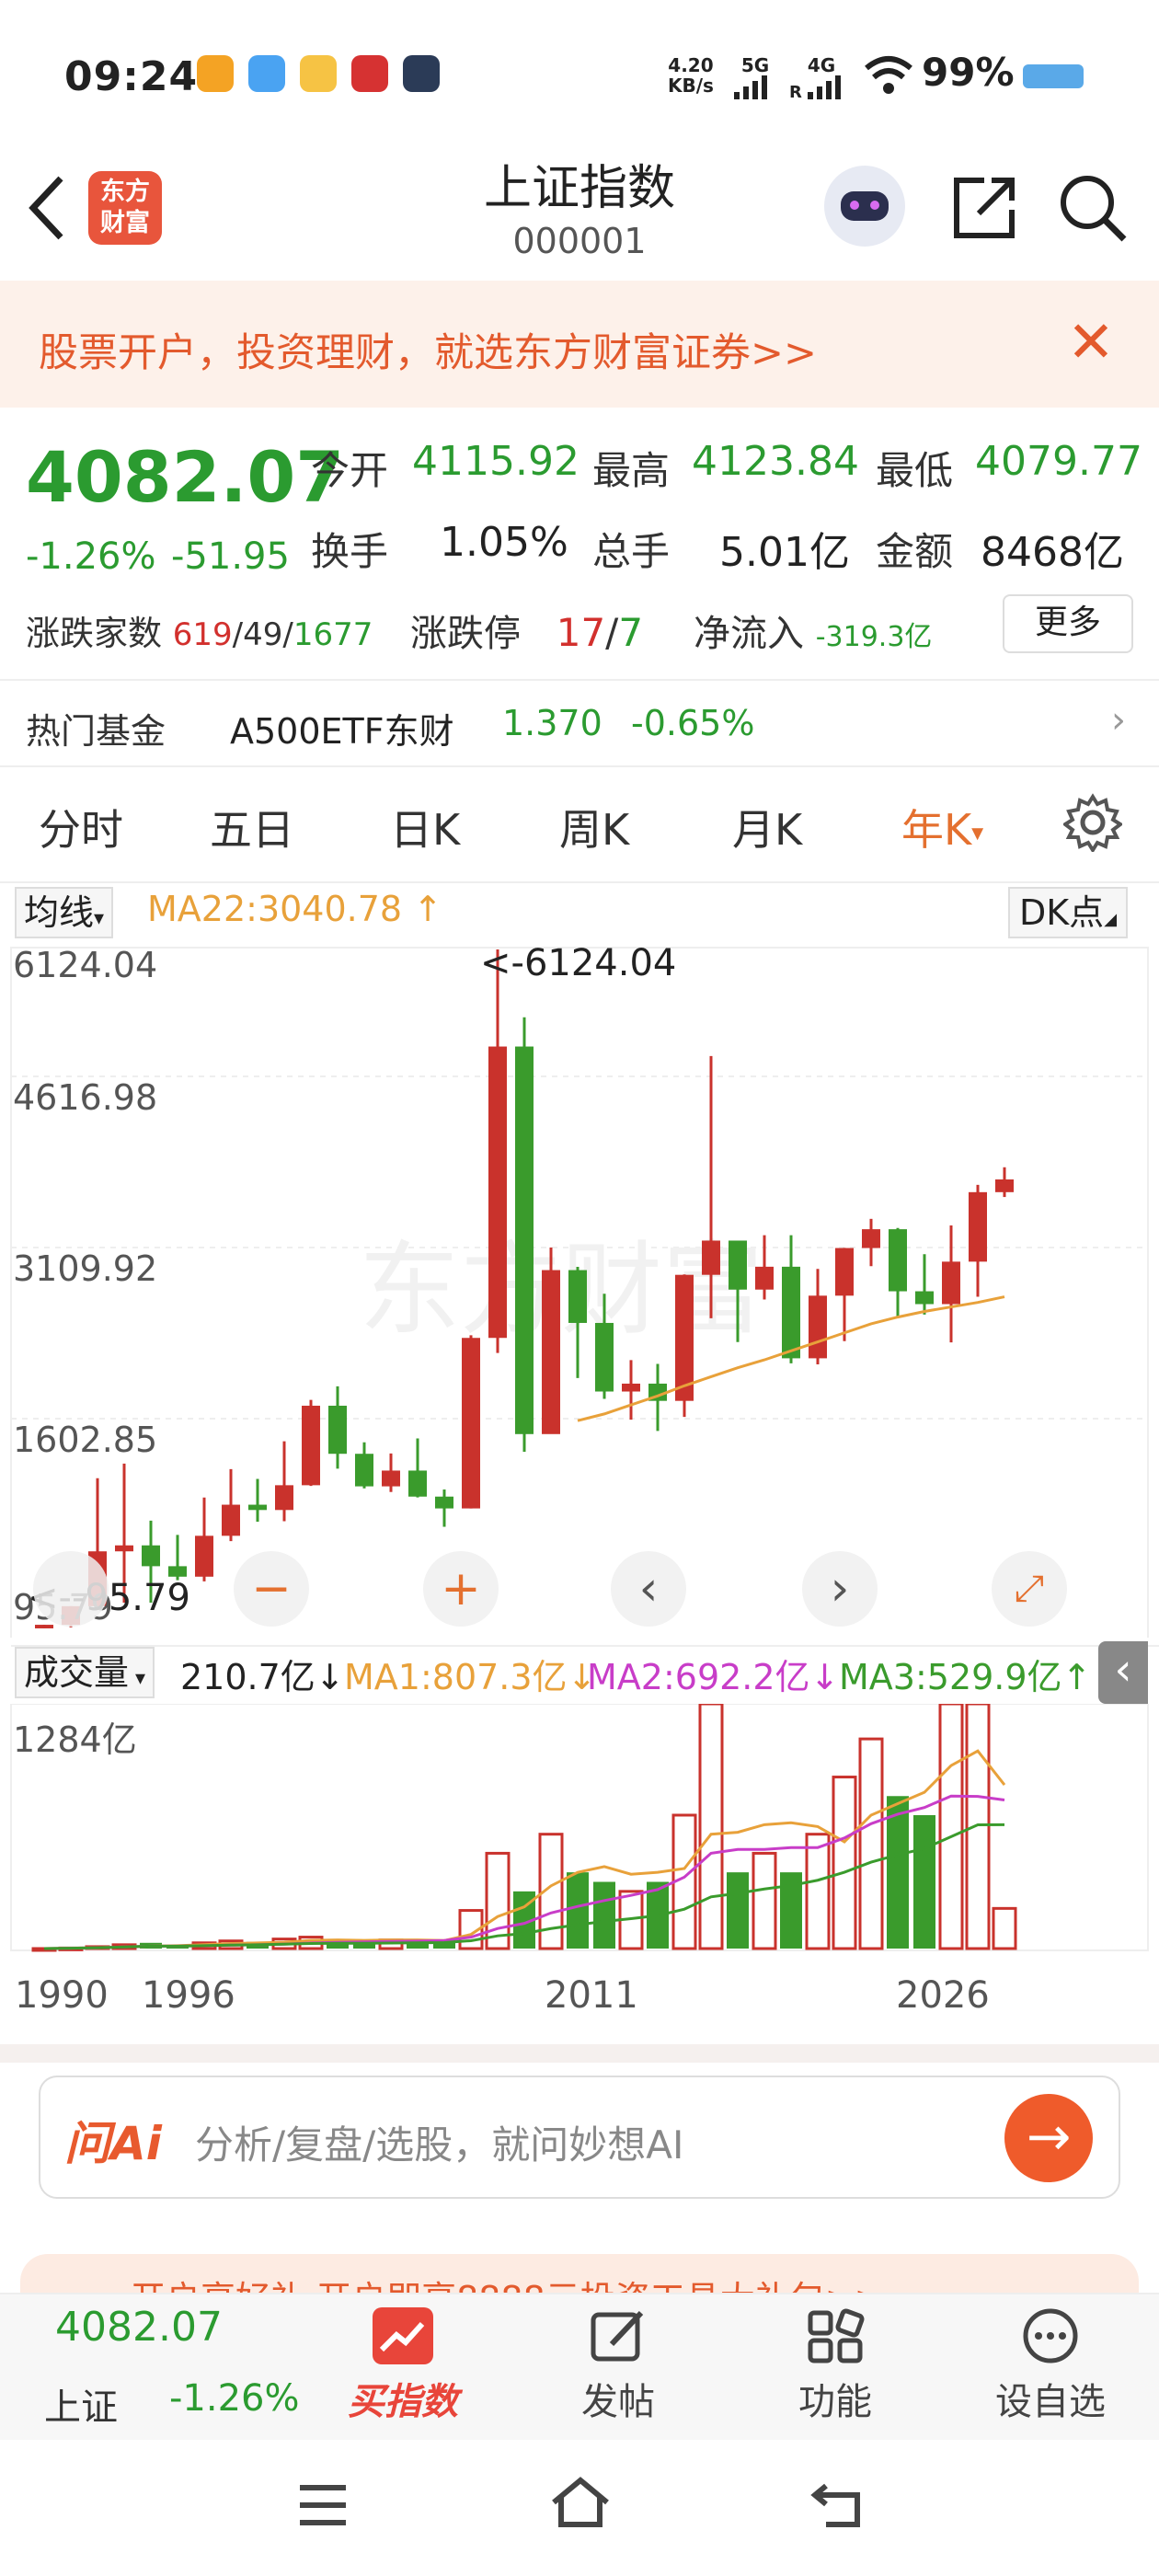  I want to click on netflow-stats: 净流入 -319.3亿, so click(813, 630).